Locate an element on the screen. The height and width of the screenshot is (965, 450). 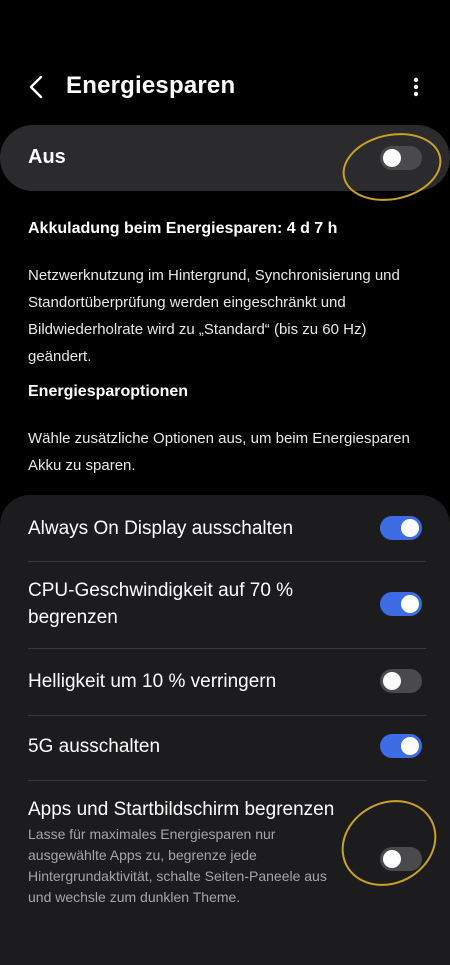
option-cpu-limit: CPU-Geschwindigkeit auf 70 % begrenzen is located at coordinates (225, 605).